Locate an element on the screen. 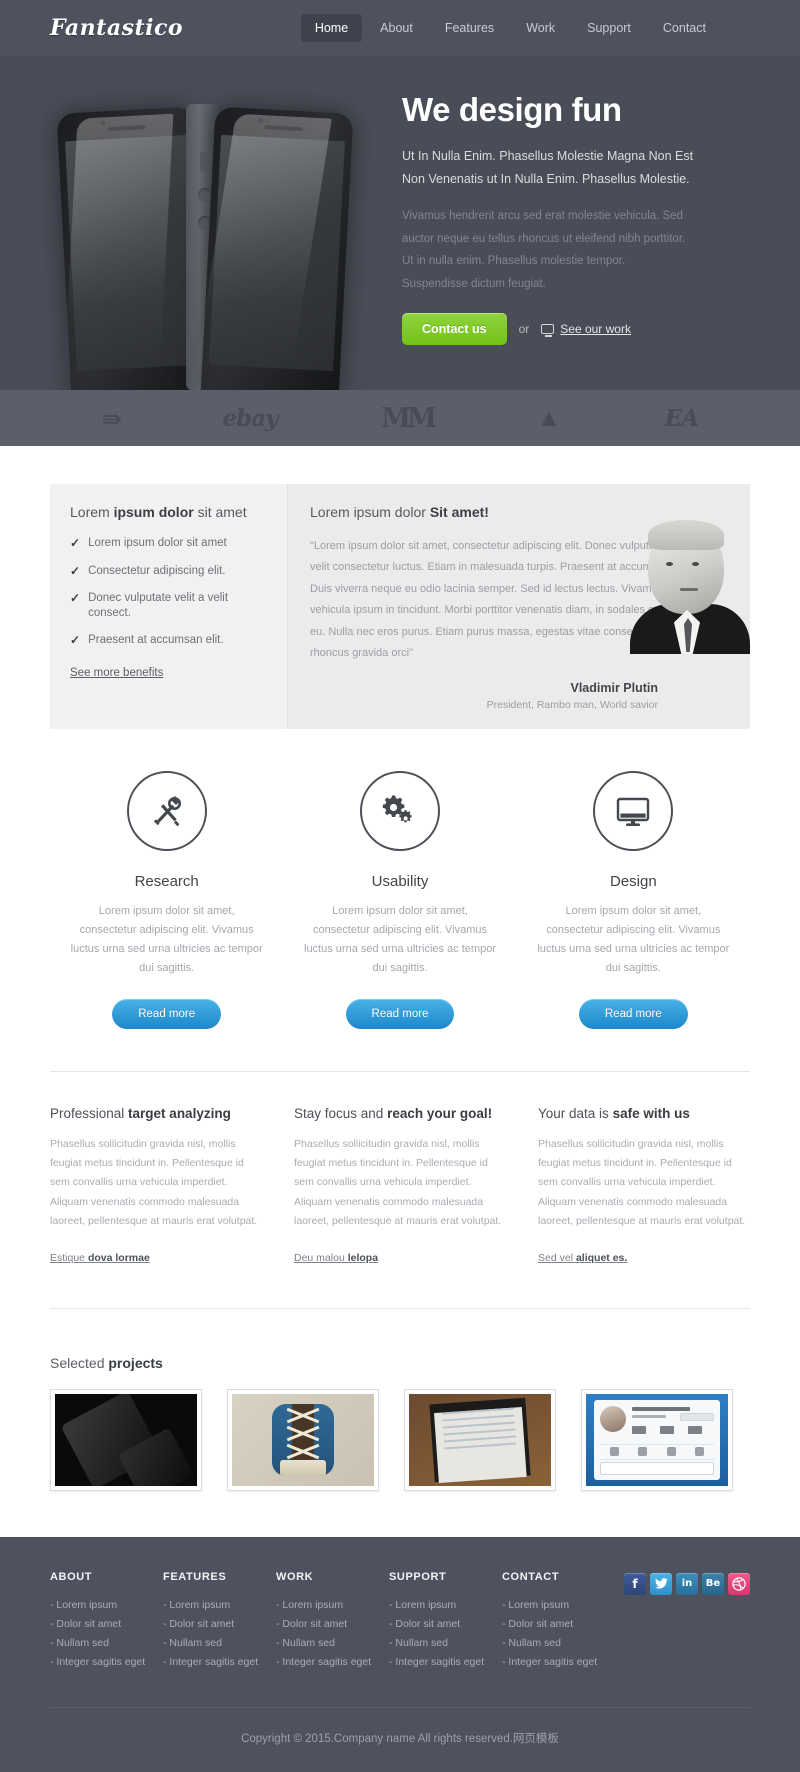  social-links: f in Be is located at coordinates (687, 1583).